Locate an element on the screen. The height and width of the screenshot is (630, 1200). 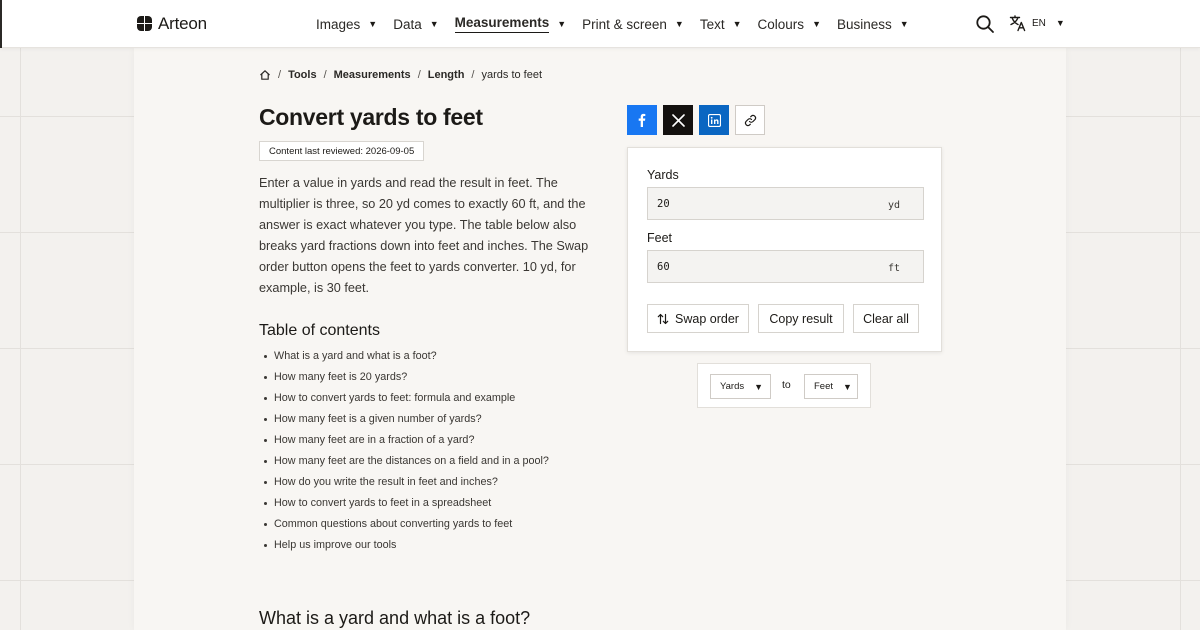
copy-result-button: Copy result is located at coordinates (801, 318).